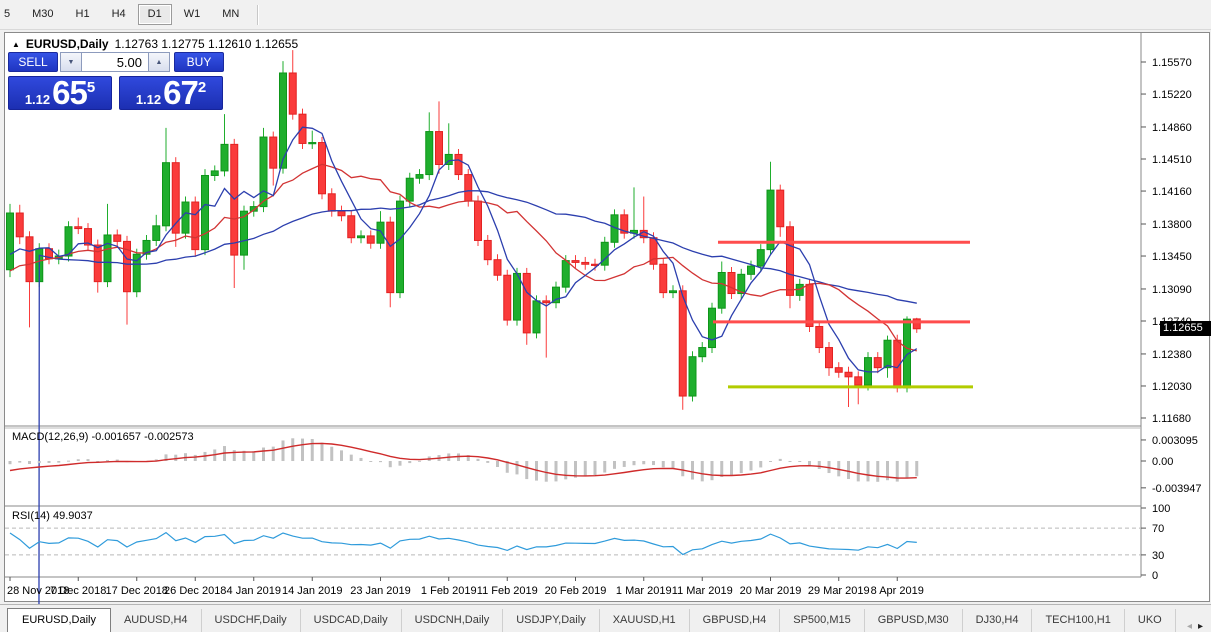 This screenshot has width=1211, height=632. What do you see at coordinates (551, 620) in the screenshot?
I see `chart-tab-usdjpy-daily: USDJPY,Daily` at bounding box center [551, 620].